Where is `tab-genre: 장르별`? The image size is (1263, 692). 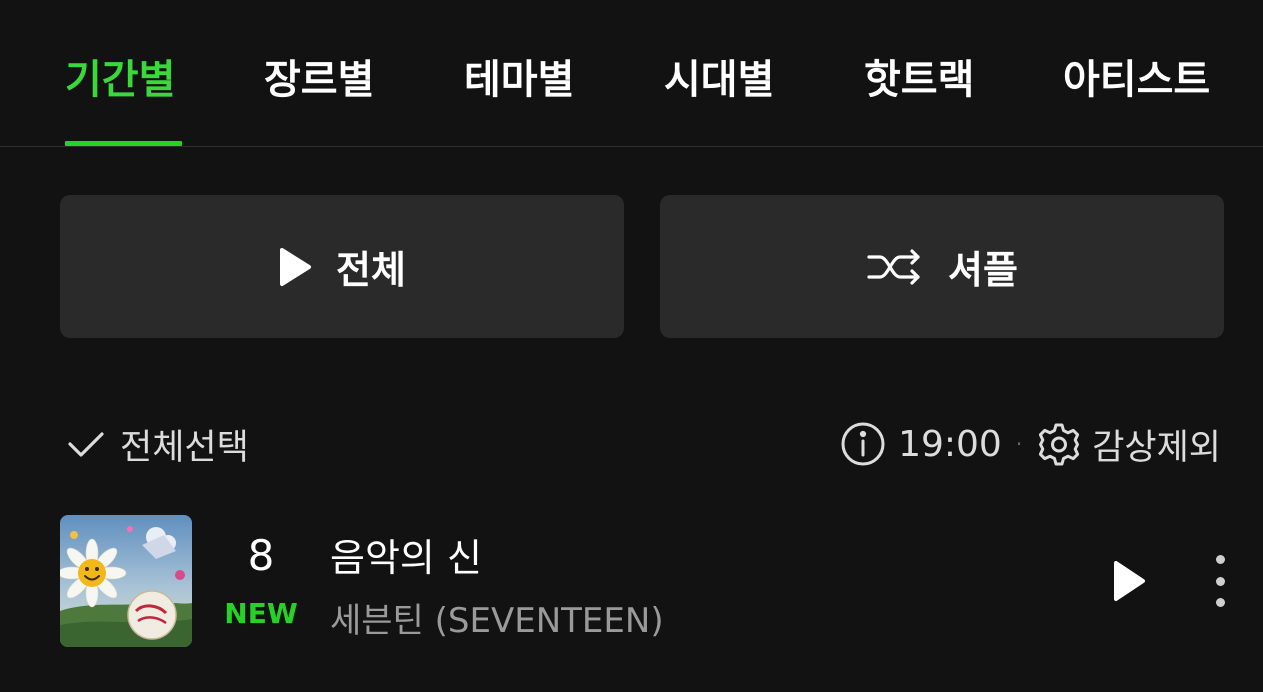 tab-genre: 장르별 is located at coordinates (319, 80).